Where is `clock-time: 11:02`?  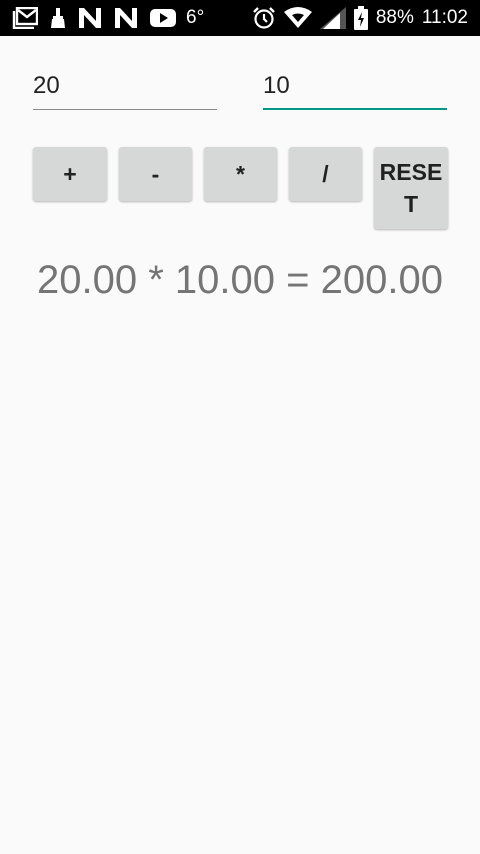
clock-time: 11:02 is located at coordinates (444, 17).